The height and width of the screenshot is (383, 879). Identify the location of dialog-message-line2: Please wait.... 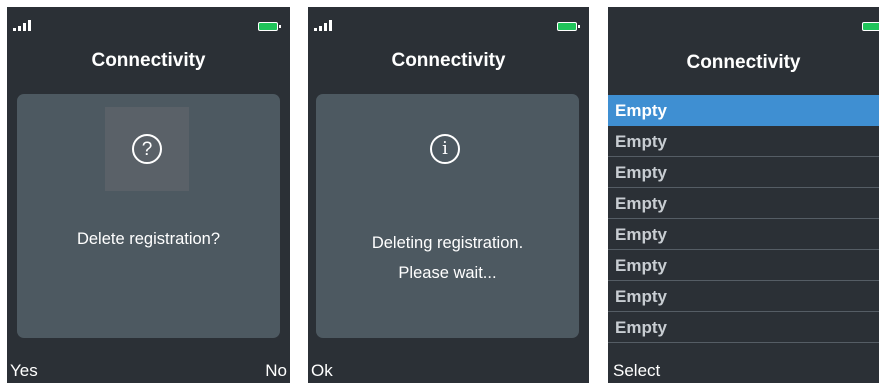
(447, 273).